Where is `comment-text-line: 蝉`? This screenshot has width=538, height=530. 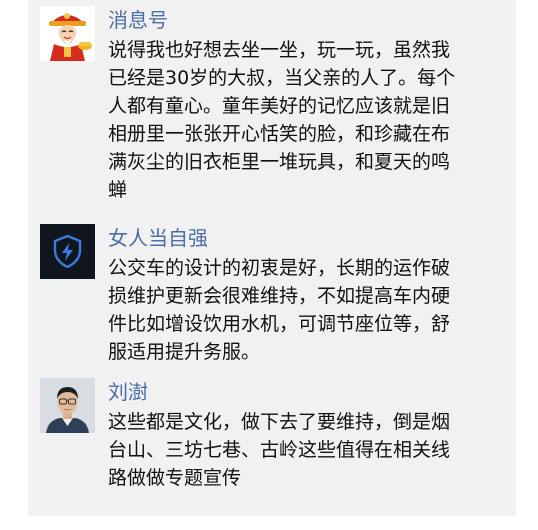 comment-text-line: 蝉 is located at coordinates (118, 190).